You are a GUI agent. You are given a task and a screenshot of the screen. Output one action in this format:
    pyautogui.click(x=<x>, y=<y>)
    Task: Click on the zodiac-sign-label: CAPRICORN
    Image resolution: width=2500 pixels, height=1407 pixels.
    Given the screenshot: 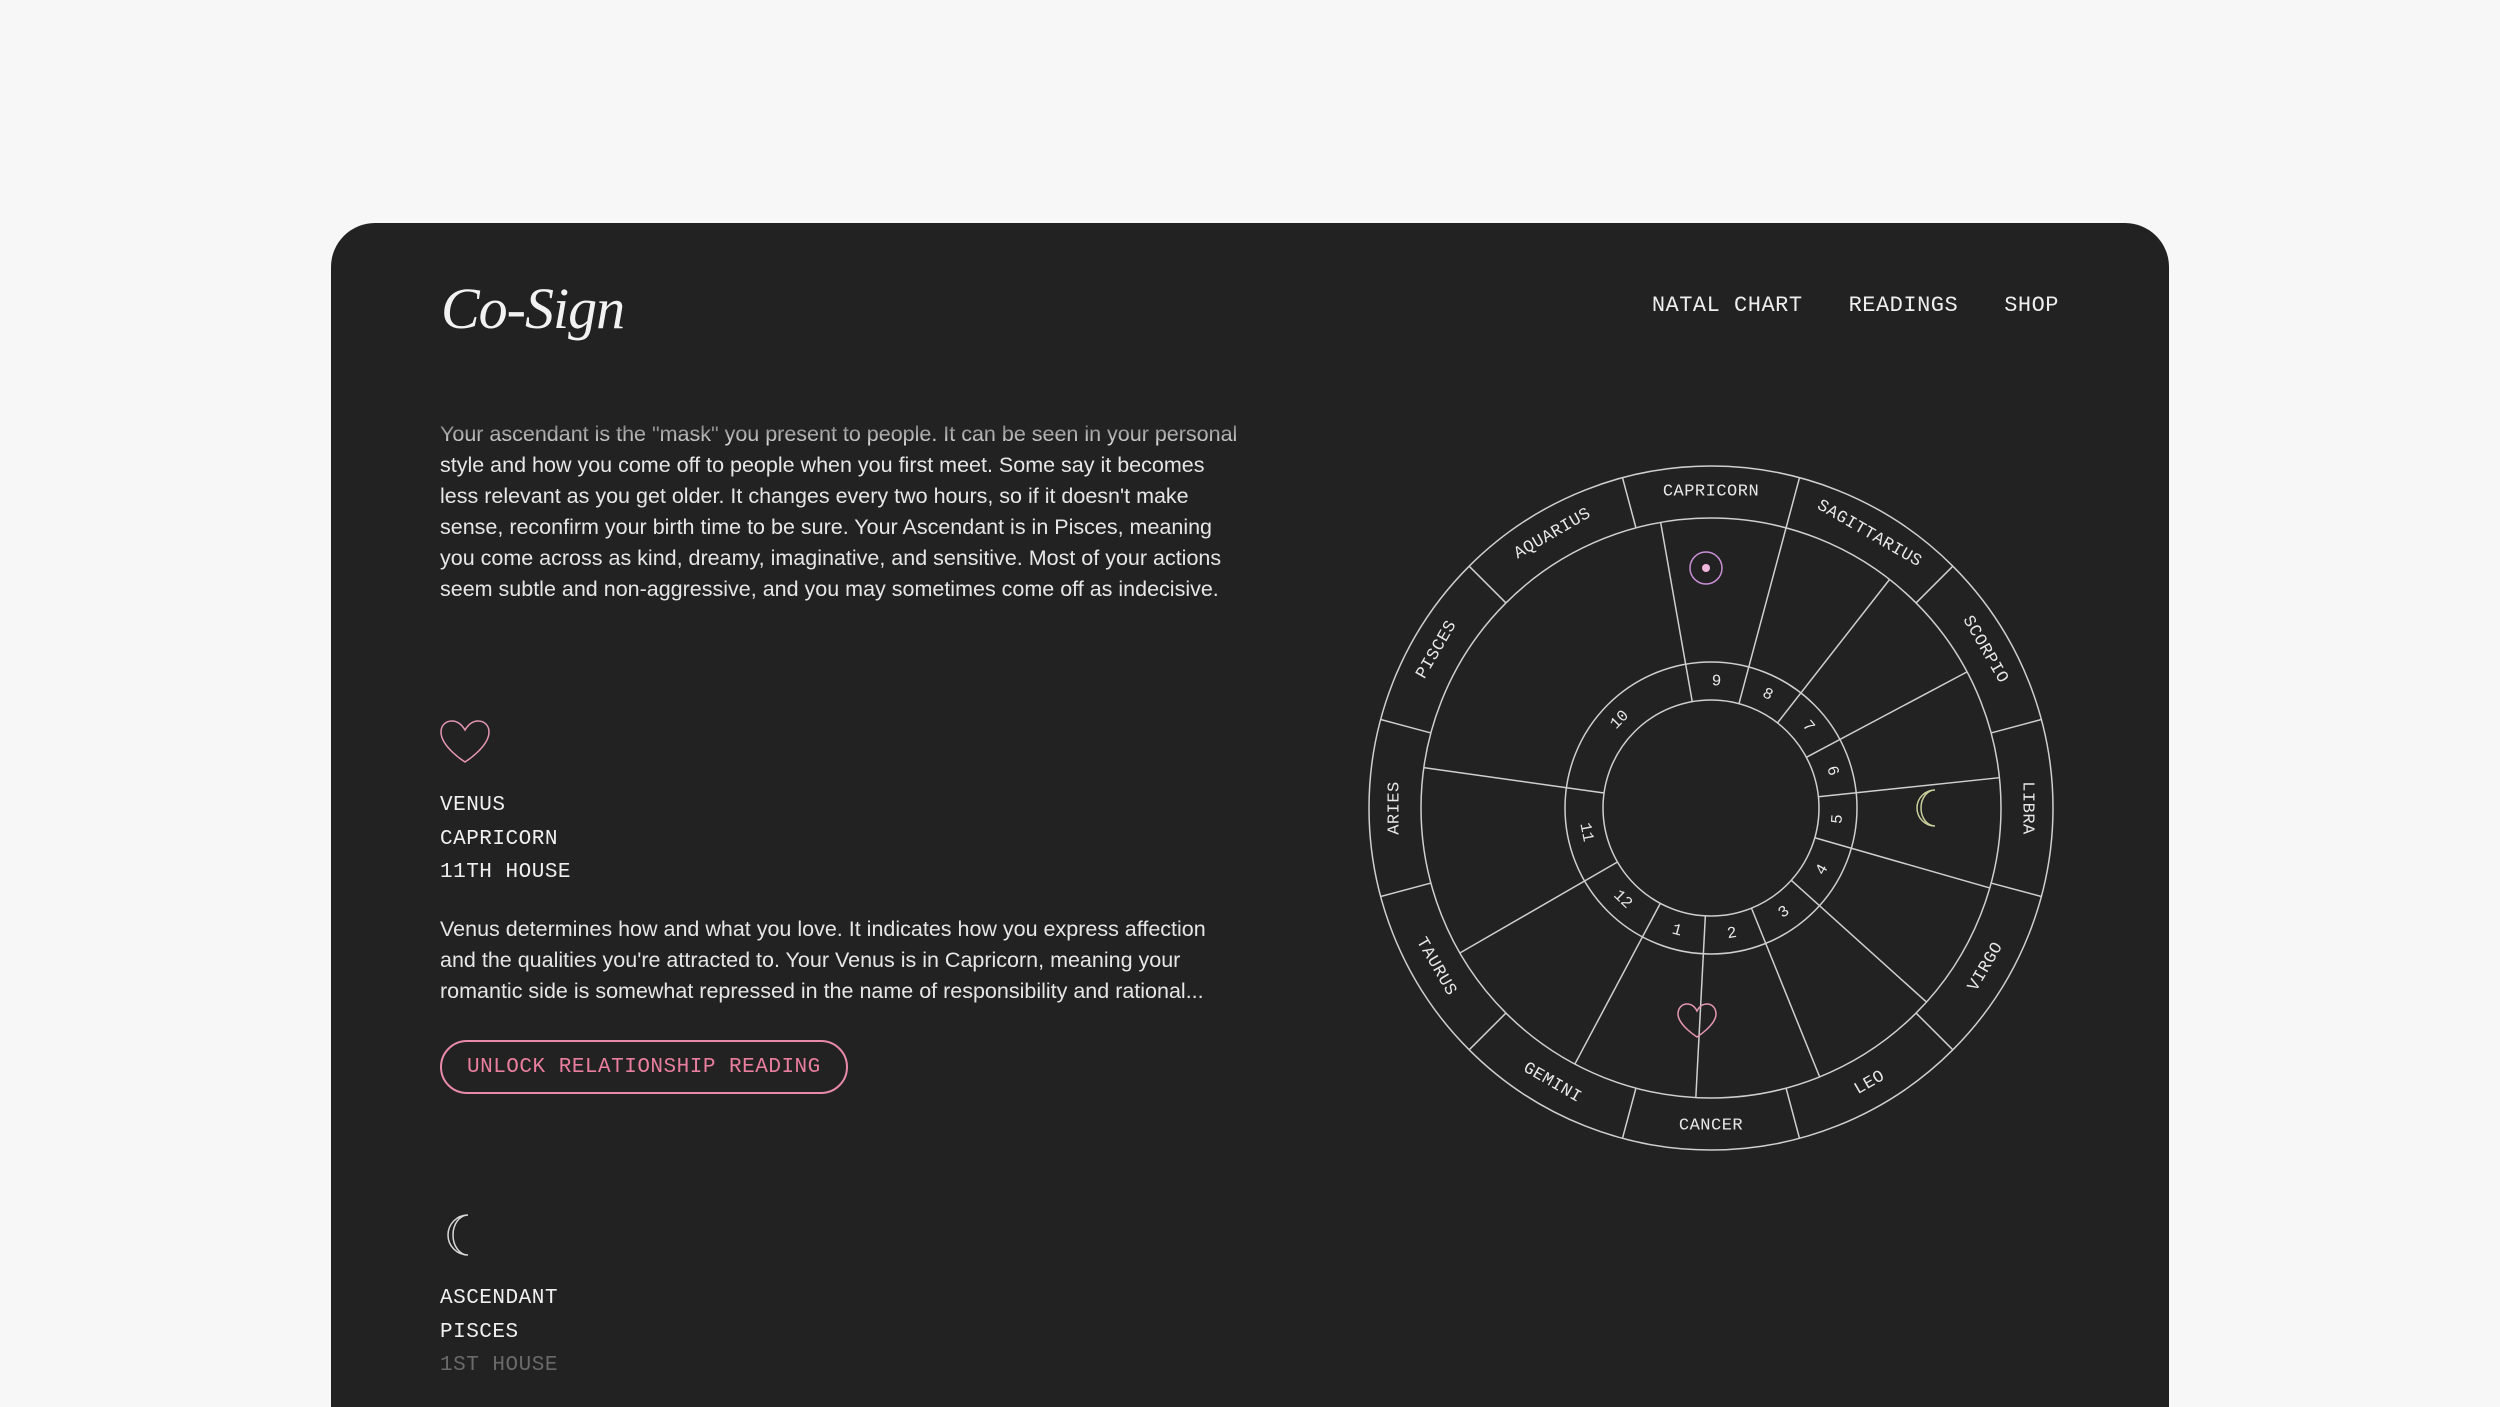 What is the action you would take?
    pyautogui.click(x=1711, y=491)
    